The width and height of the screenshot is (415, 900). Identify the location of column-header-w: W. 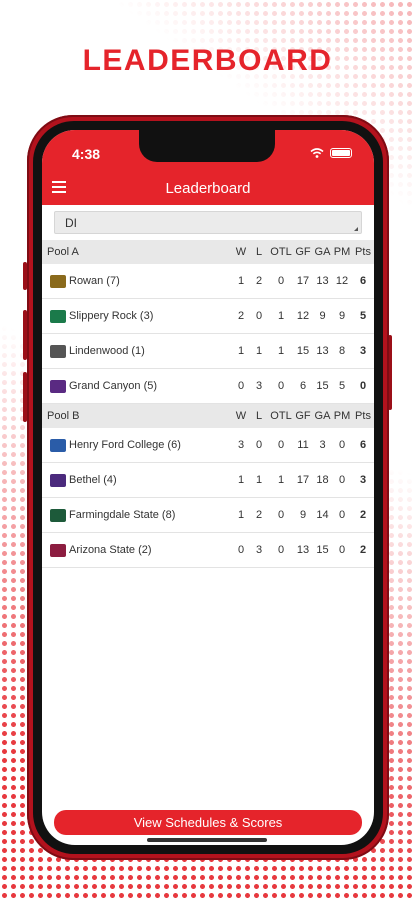
(241, 252).